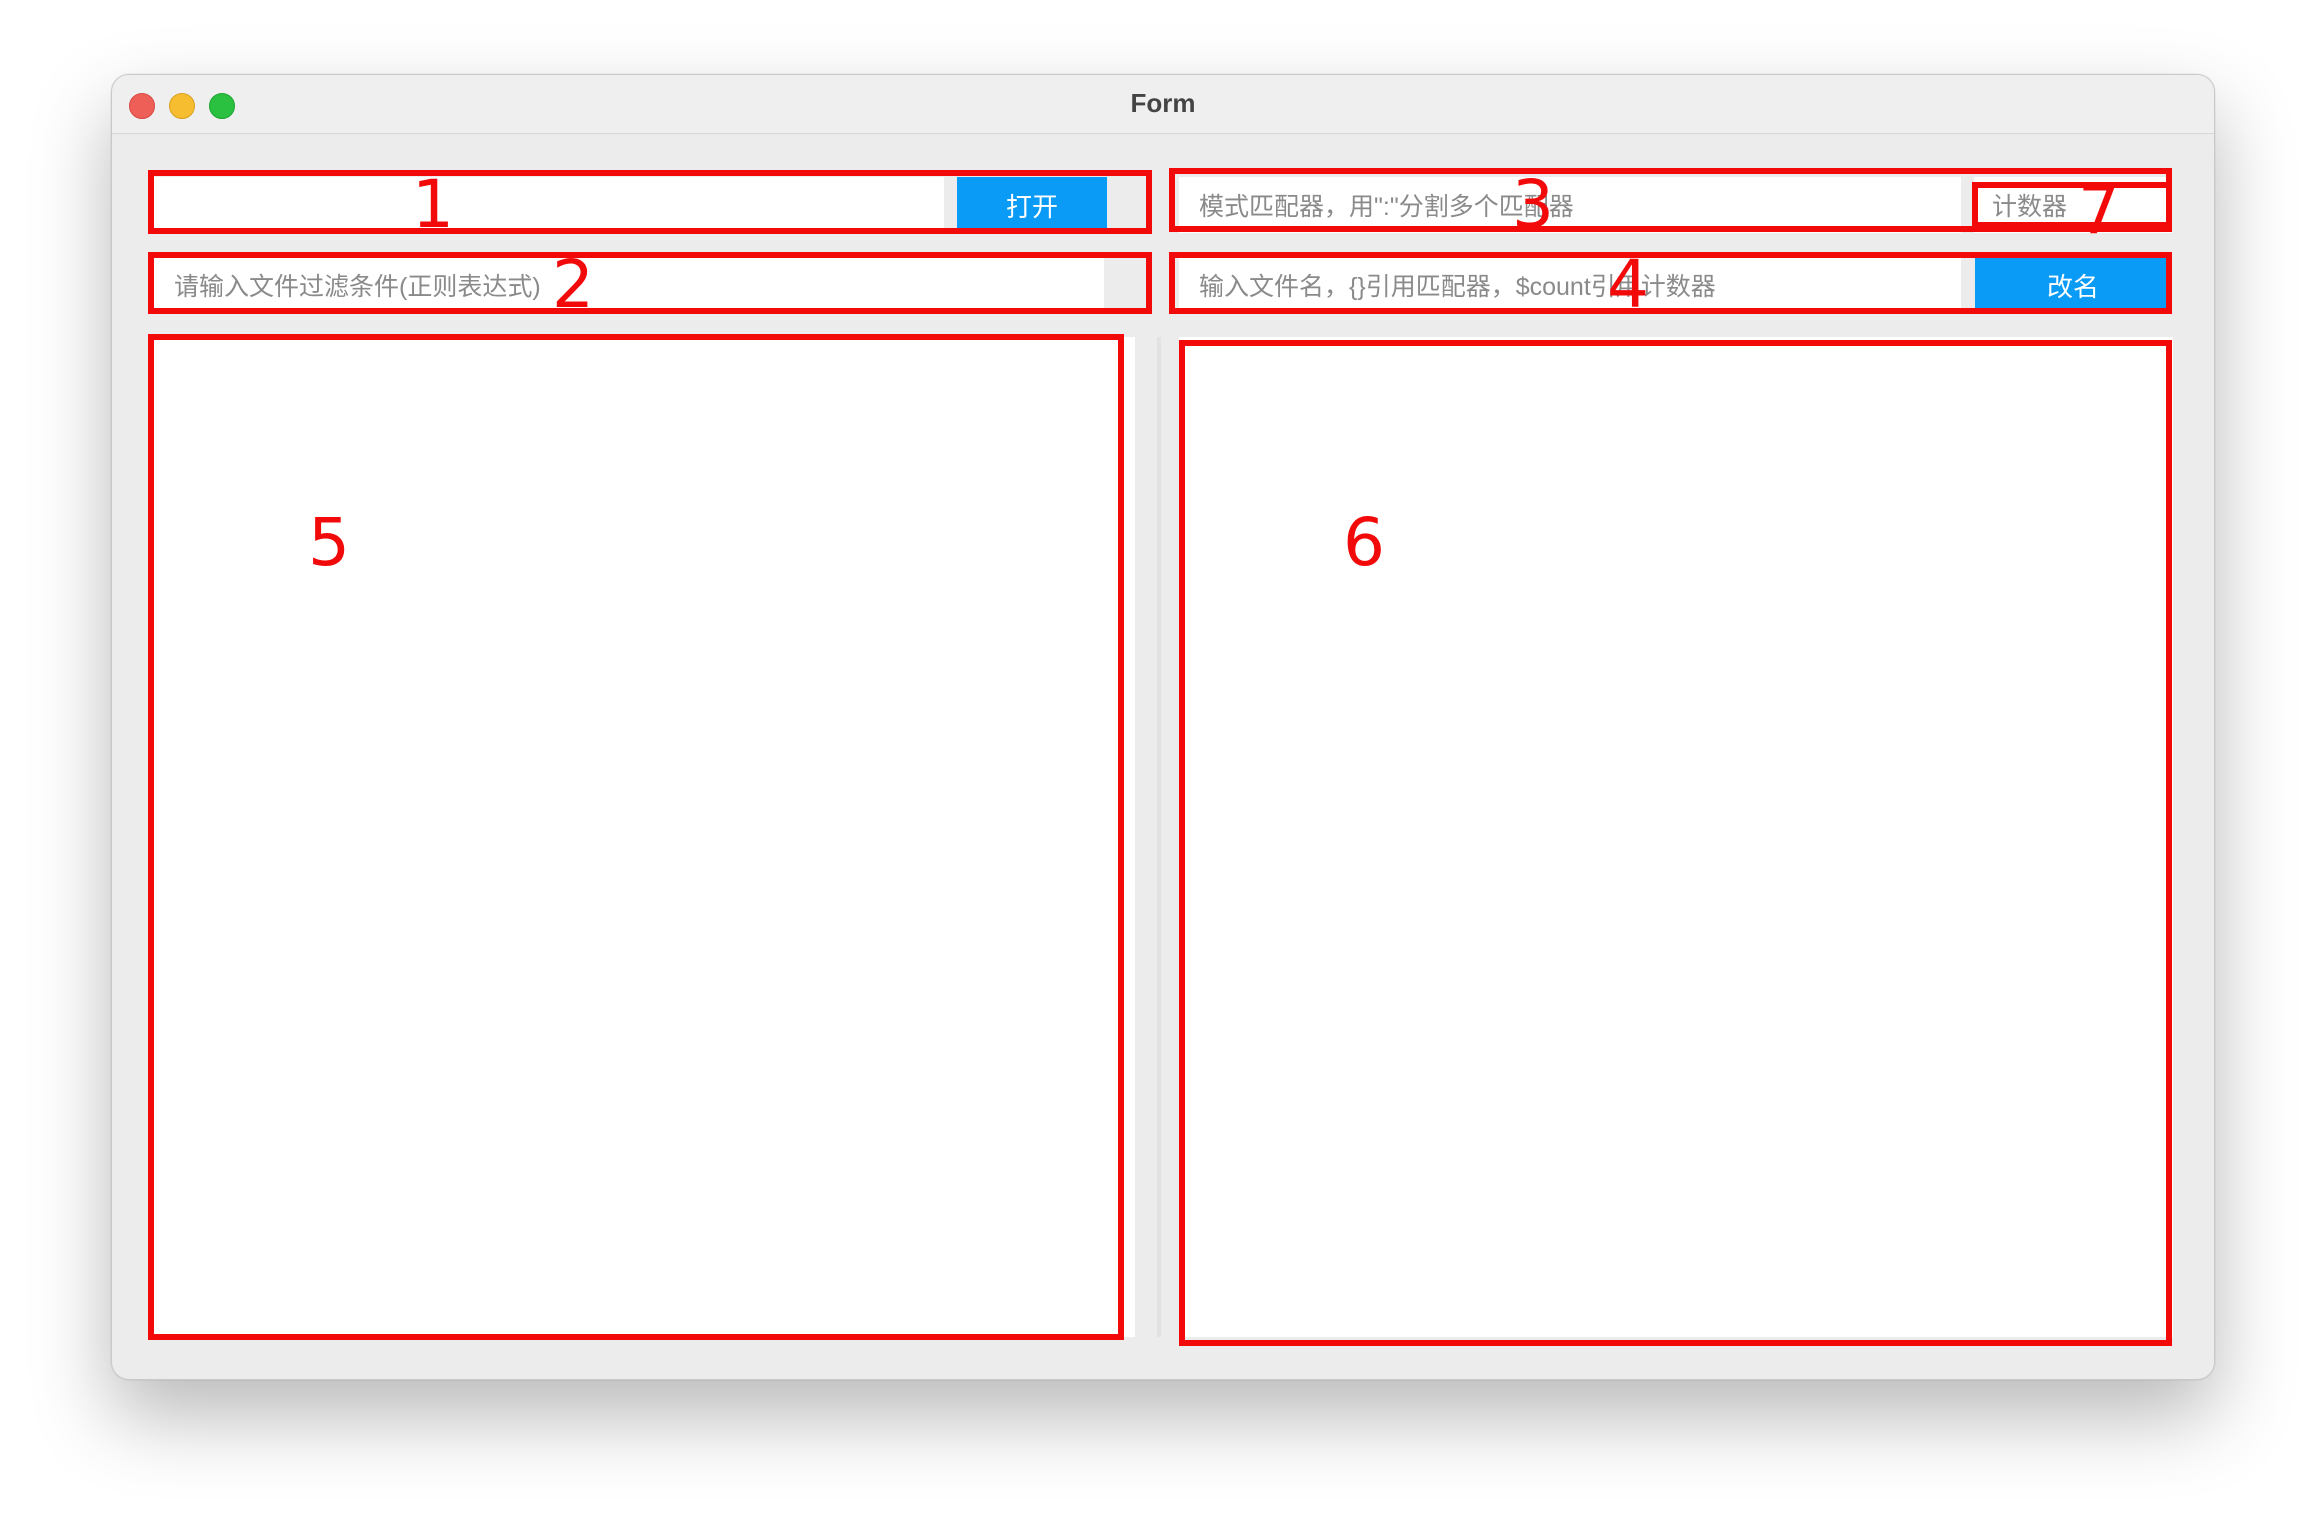  I want to click on pane-splitter, so click(1159, 837).